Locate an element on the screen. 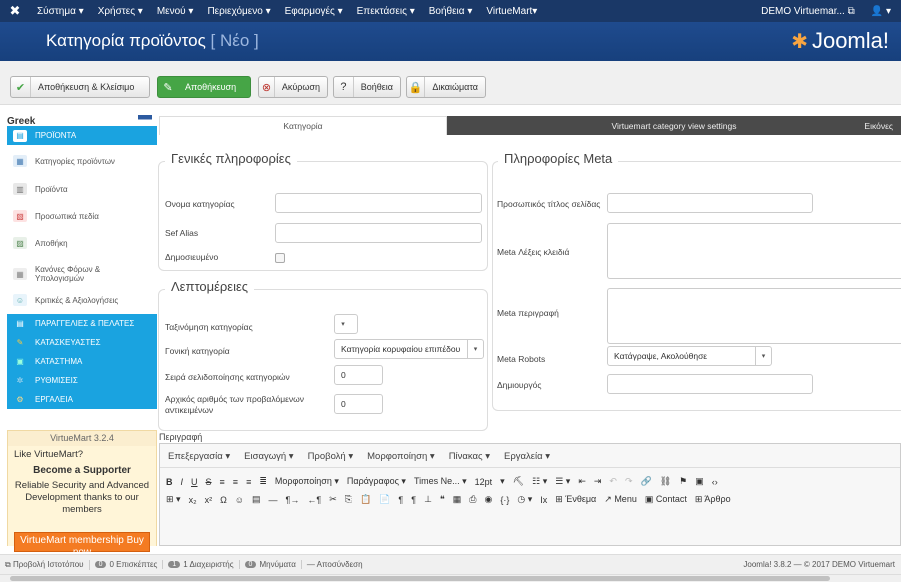 The image size is (901, 582). bold-icon: B is located at coordinates (169, 482).